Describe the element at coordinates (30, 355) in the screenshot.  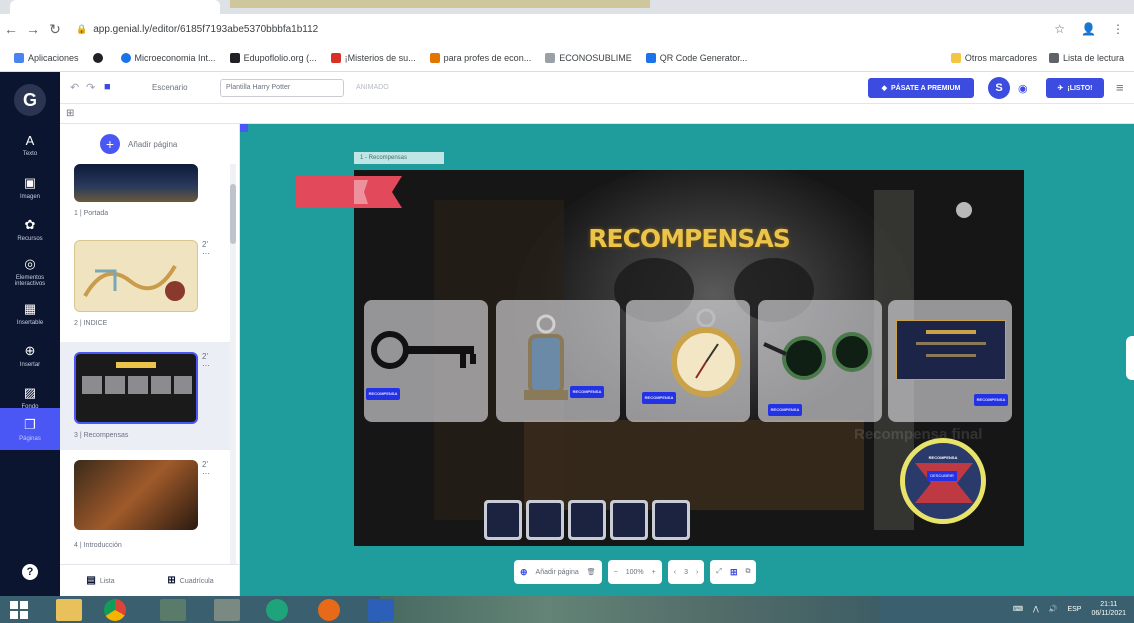
I see `rail-item-insert: ⊕ Insertar` at that location.